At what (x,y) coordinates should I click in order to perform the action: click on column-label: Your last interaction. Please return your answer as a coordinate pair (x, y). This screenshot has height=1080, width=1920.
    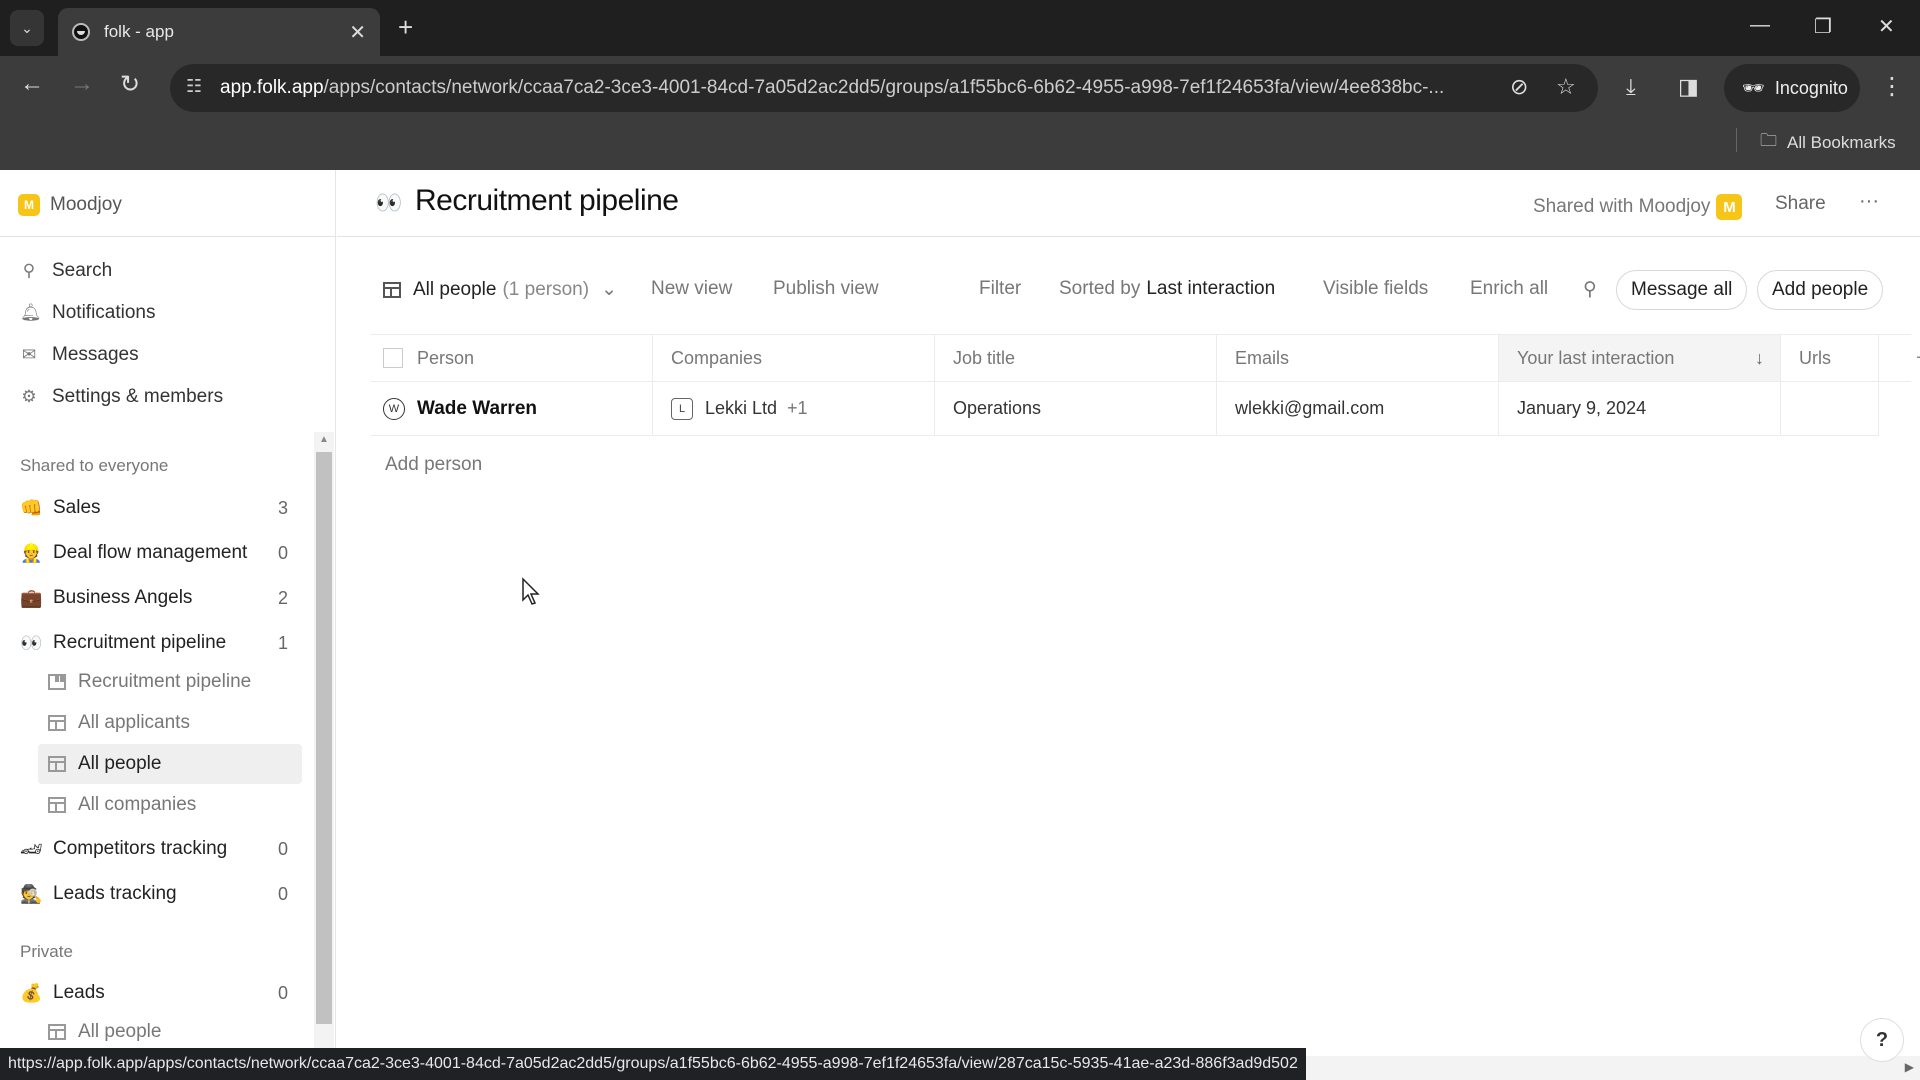
    Looking at the image, I should click on (1596, 357).